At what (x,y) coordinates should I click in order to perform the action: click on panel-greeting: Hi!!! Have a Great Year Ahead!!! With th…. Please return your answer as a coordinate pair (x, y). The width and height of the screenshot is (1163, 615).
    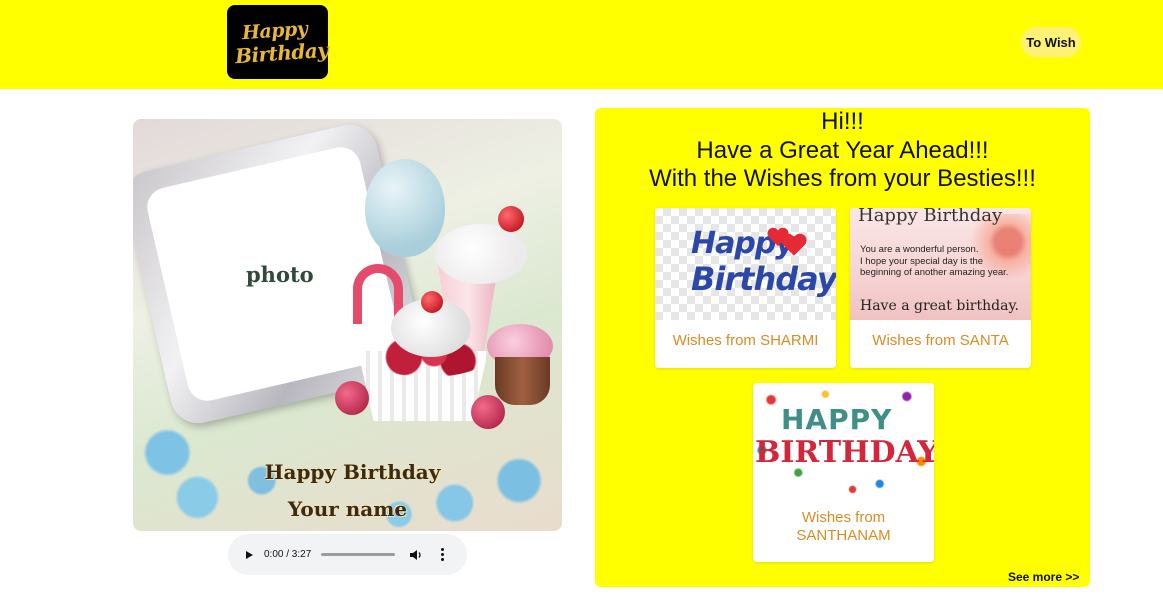
    Looking at the image, I should click on (842, 151).